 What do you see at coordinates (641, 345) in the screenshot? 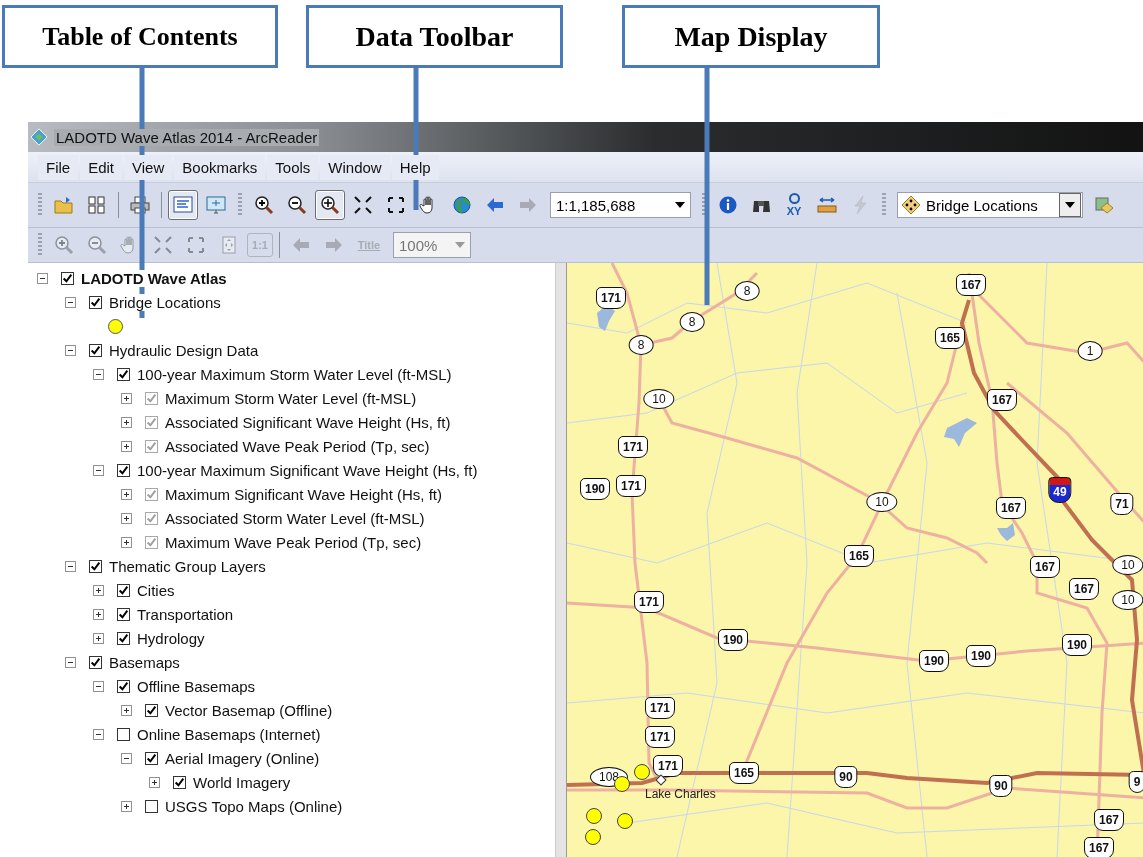
I see `route-shield: 8` at bounding box center [641, 345].